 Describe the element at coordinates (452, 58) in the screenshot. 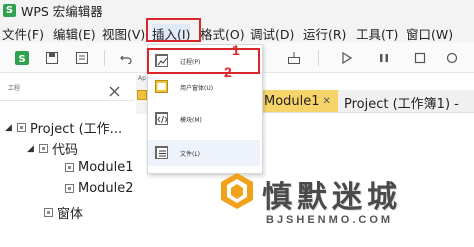

I see `reset-icon` at that location.